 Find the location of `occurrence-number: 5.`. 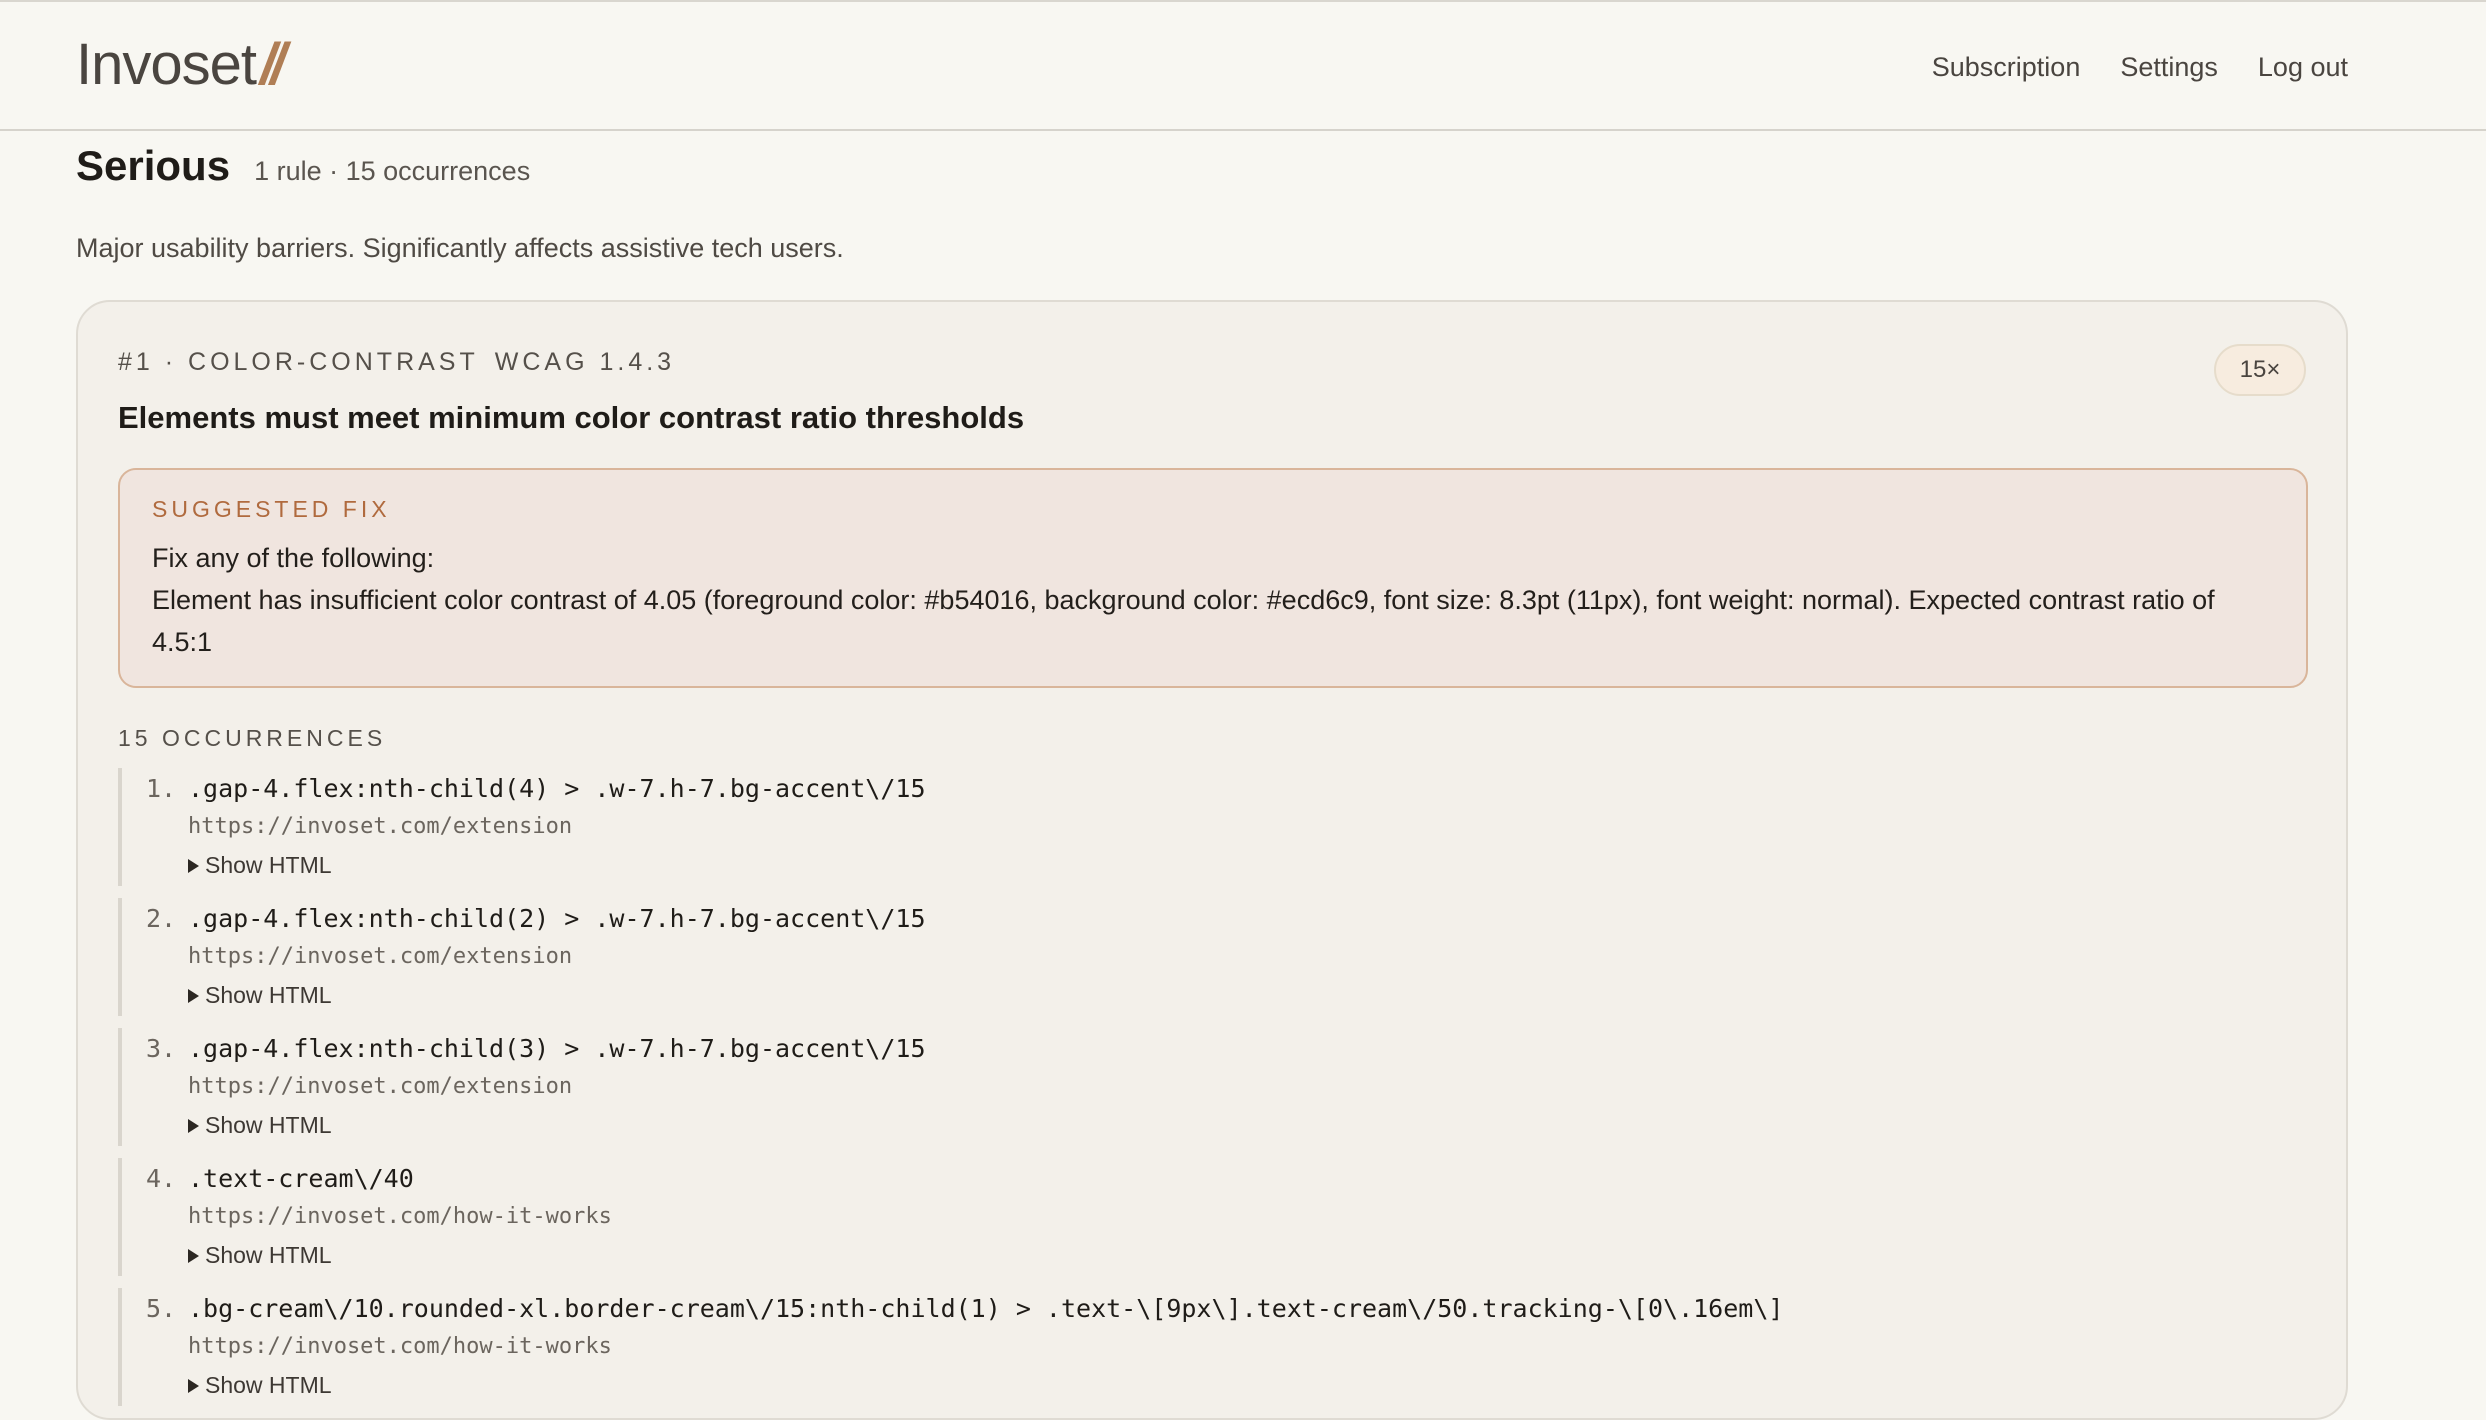

occurrence-number: 5. is located at coordinates (161, 1308).